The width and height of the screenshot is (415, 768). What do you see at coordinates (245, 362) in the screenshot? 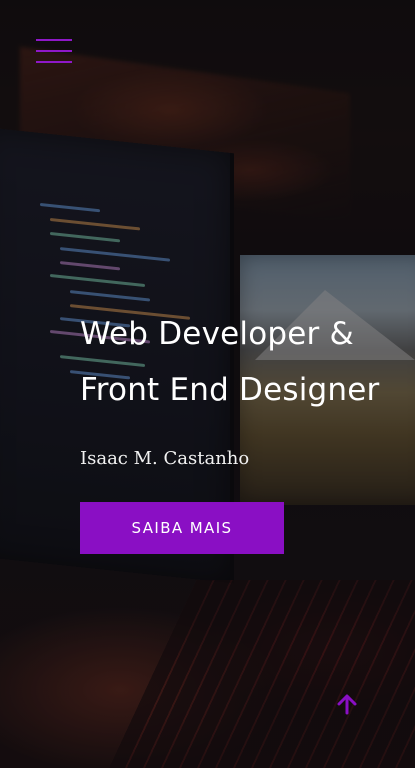
I see `hero-title: Web Developer & Front End Designer` at bounding box center [245, 362].